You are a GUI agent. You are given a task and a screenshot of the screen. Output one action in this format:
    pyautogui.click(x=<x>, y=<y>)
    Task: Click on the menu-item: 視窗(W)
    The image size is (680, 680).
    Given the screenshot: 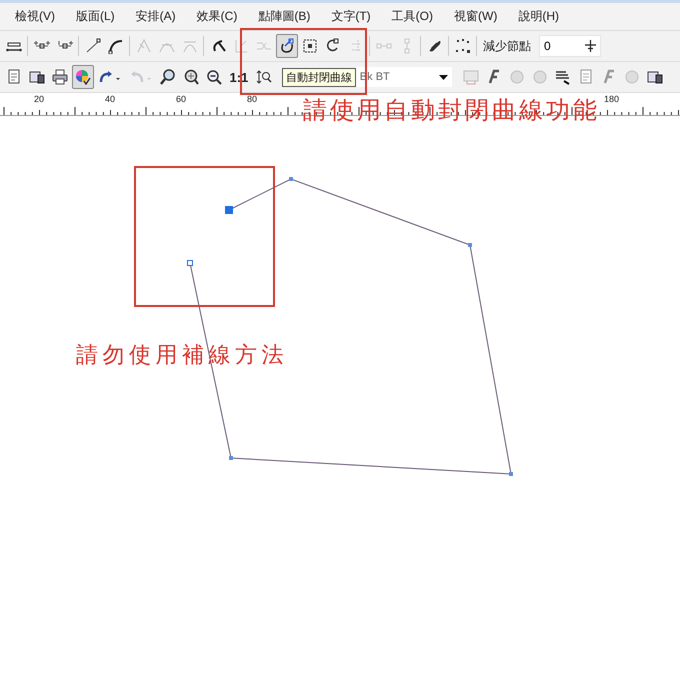 What is the action you would take?
    pyautogui.click(x=475, y=16)
    